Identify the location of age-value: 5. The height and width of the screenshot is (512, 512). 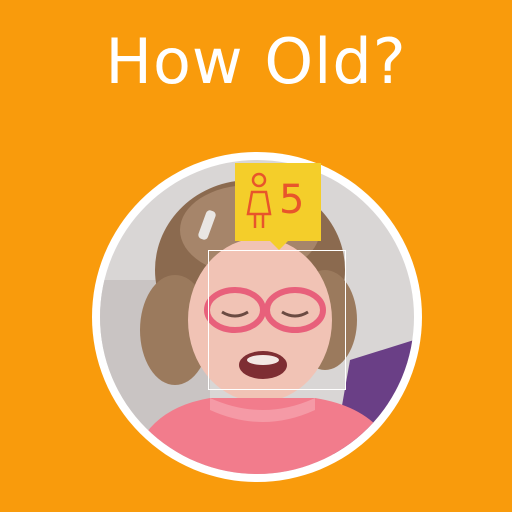
(292, 200).